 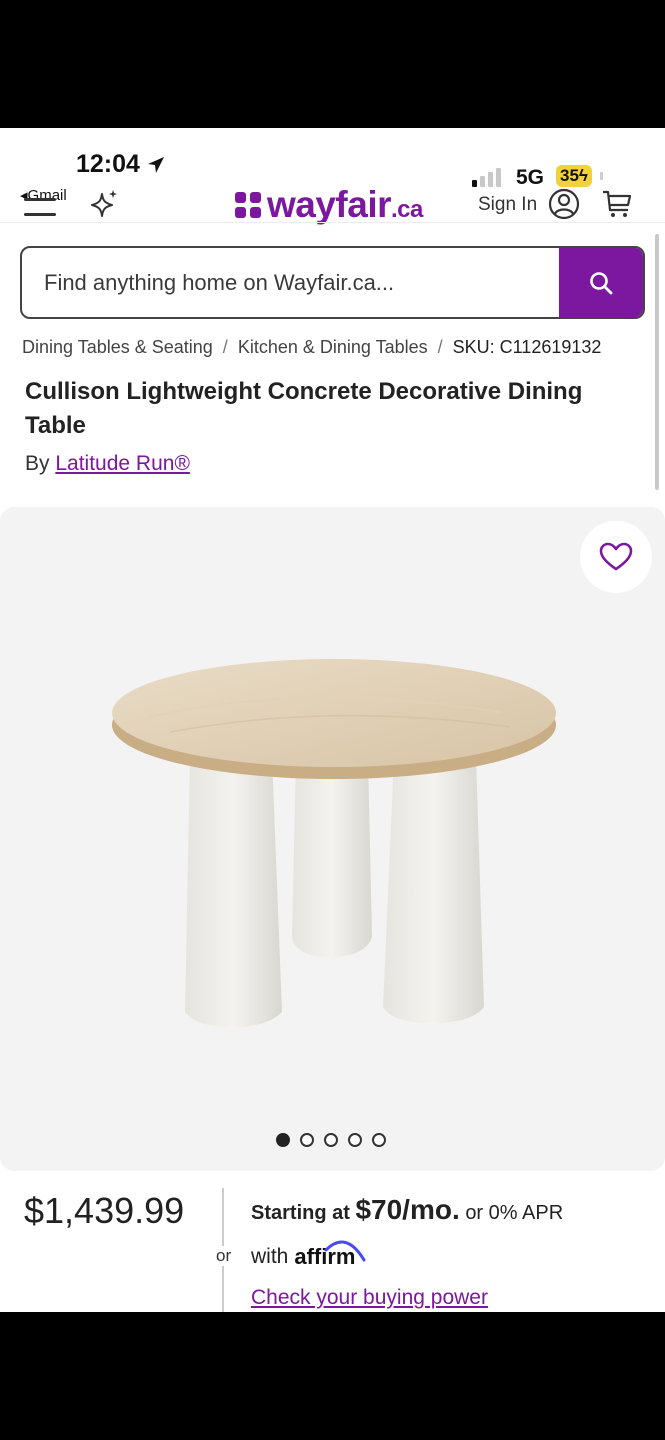 What do you see at coordinates (224, 1256) in the screenshot?
I see `or-label: or` at bounding box center [224, 1256].